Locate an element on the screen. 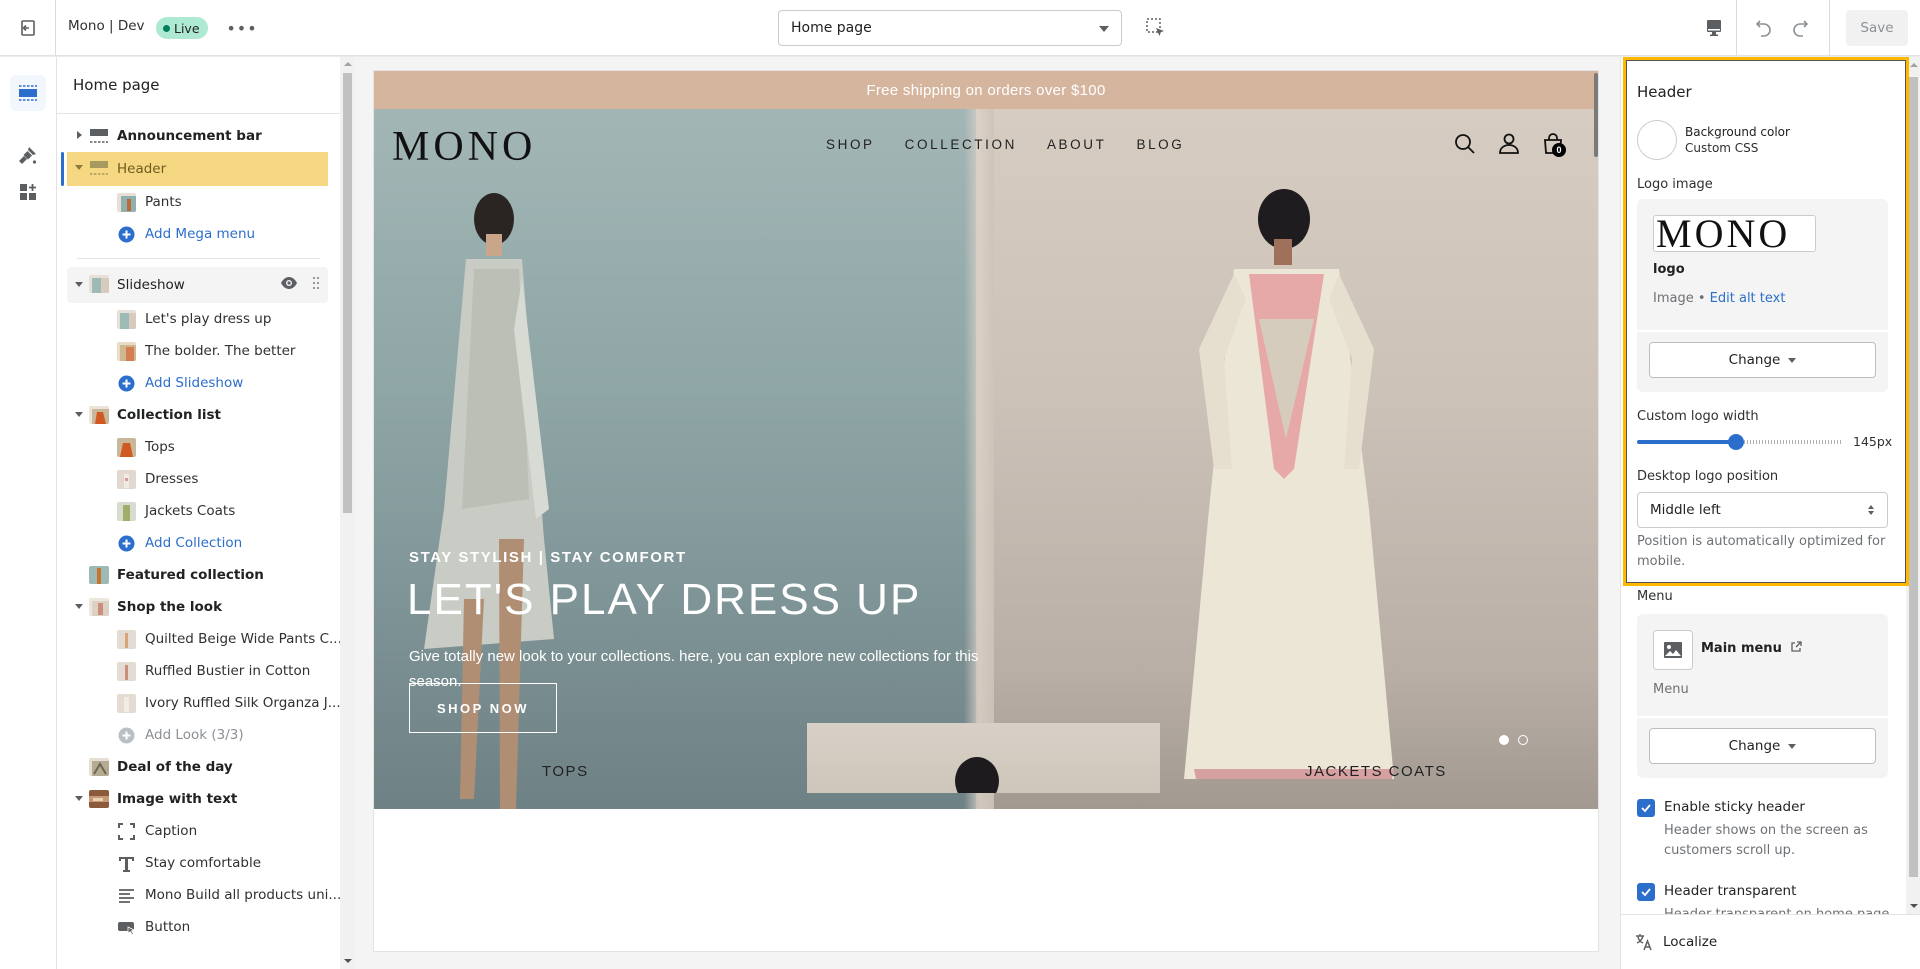  slider-knob is located at coordinates (1736, 442).